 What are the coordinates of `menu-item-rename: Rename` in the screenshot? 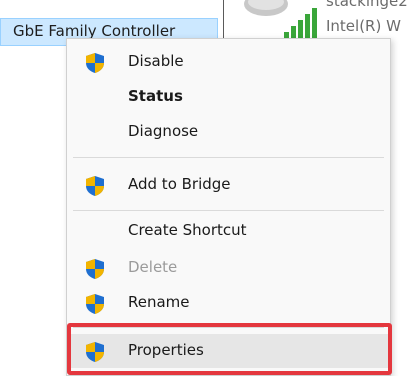 It's located at (228, 303).